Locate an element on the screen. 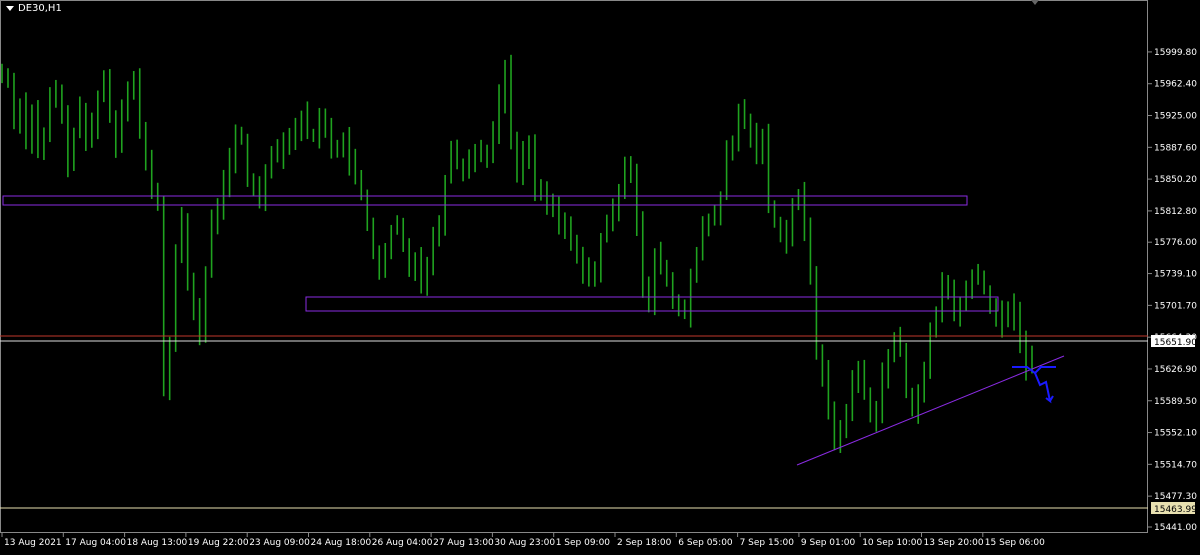 This screenshot has height=555, width=1200. x-tick-label: 9 Sep 01:00 is located at coordinates (828, 543).